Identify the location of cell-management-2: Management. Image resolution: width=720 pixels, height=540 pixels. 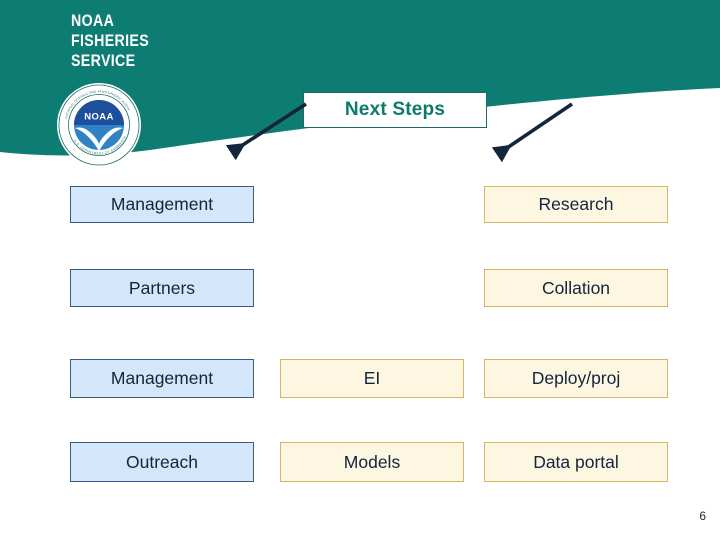
(162, 378).